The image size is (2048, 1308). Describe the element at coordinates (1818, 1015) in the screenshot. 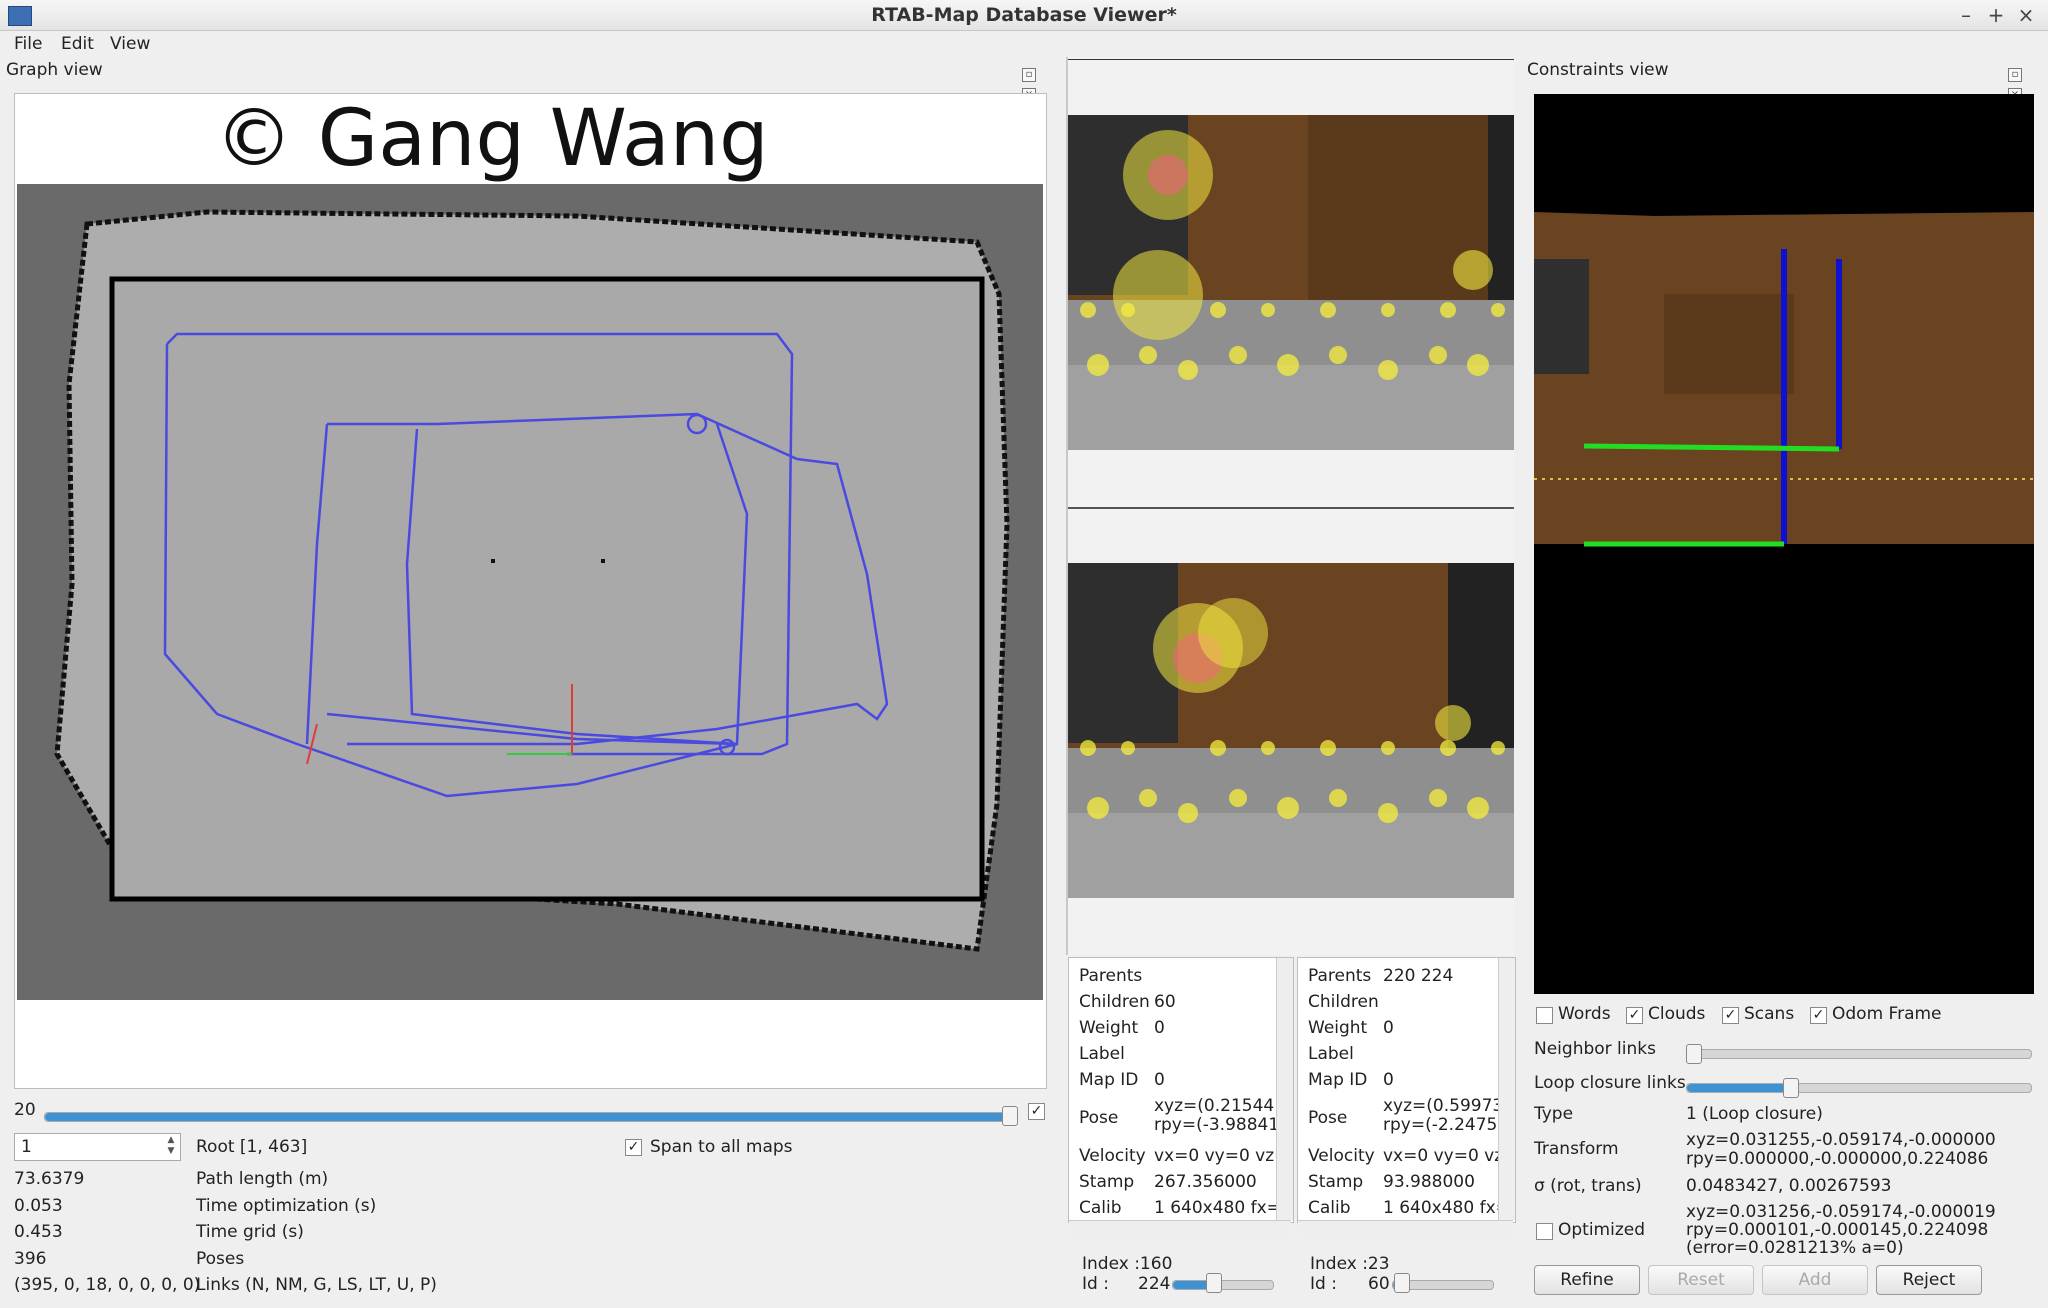

I see `odom-frame-checkbox: ✓` at that location.